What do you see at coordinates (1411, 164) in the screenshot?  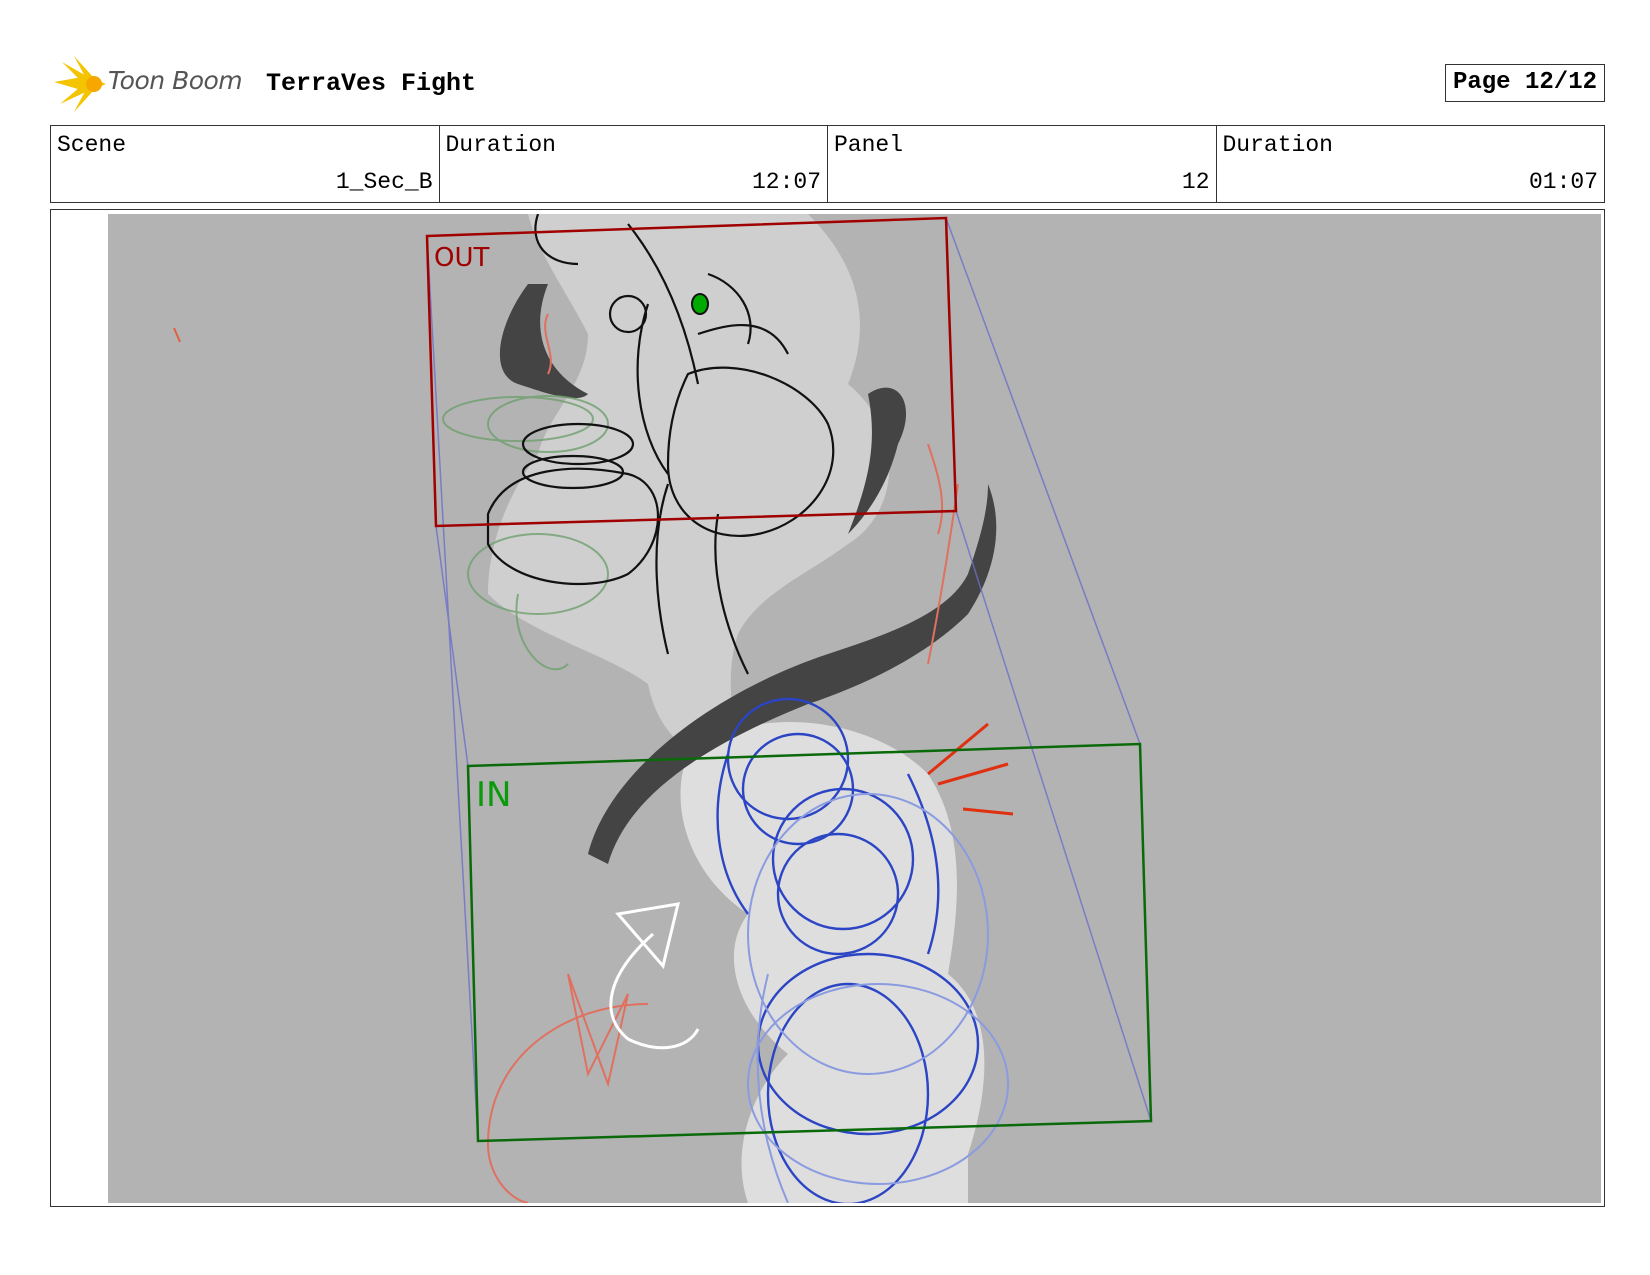 I see `panel-duration-cell: Duration 01:07` at bounding box center [1411, 164].